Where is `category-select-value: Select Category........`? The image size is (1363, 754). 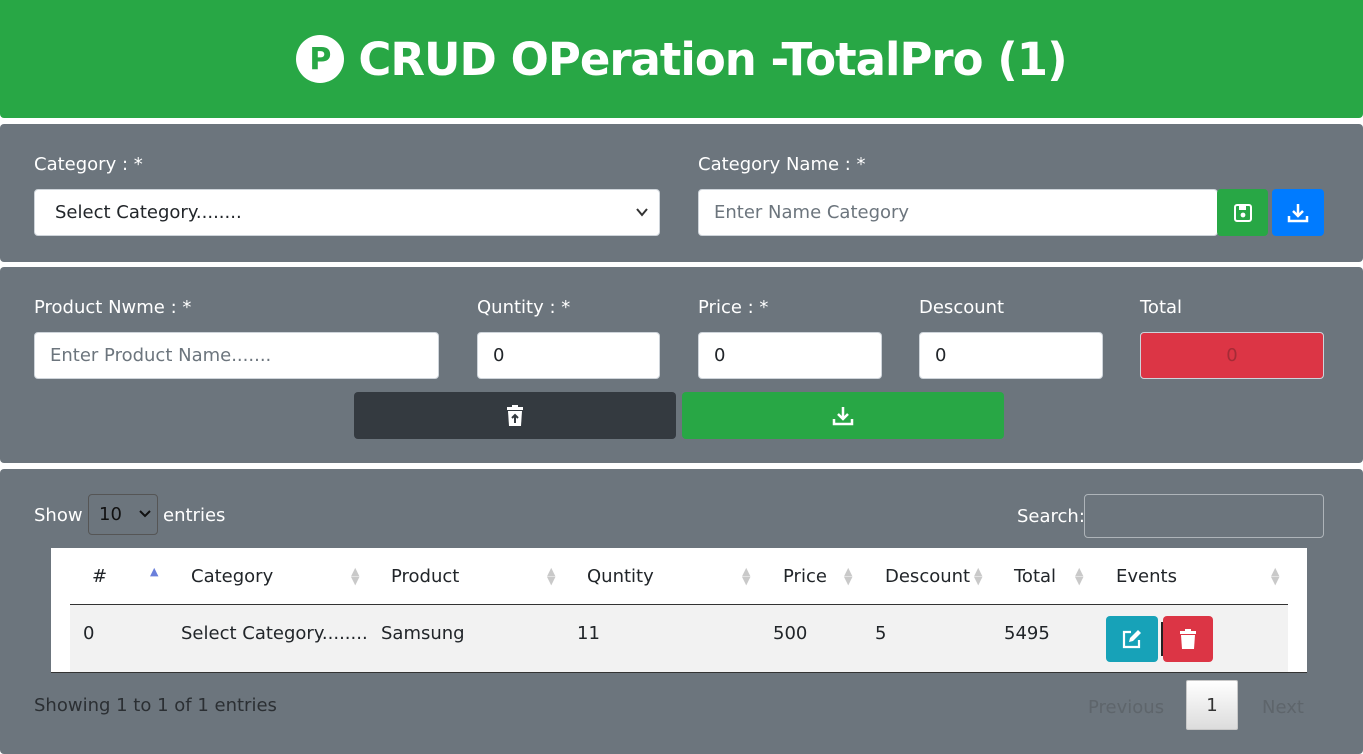 category-select-value: Select Category........ is located at coordinates (148, 212).